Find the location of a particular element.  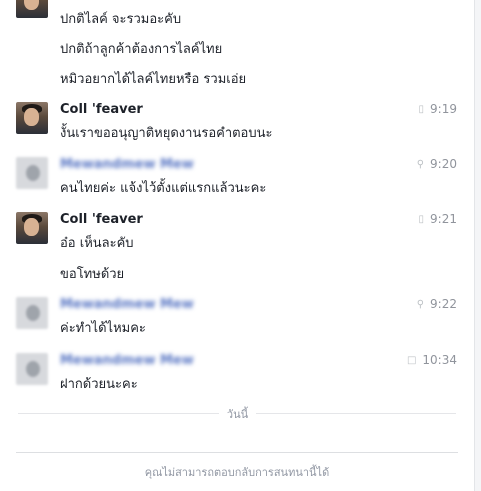

message-text: งั้นเราขออนุญาติหยุดงานรอคำตอบนะ is located at coordinates (166, 133).